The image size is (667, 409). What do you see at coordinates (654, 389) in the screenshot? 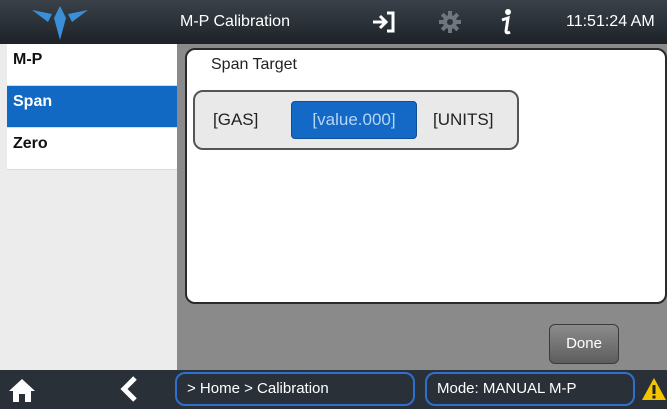
I see `warning-icon` at bounding box center [654, 389].